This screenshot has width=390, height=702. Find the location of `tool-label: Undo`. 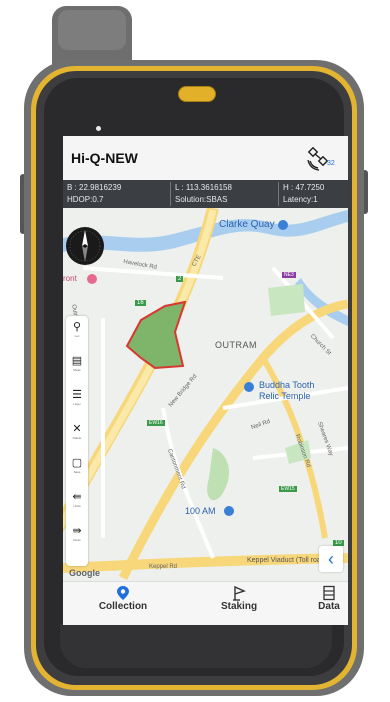

tool-label: Undo is located at coordinates (77, 506).